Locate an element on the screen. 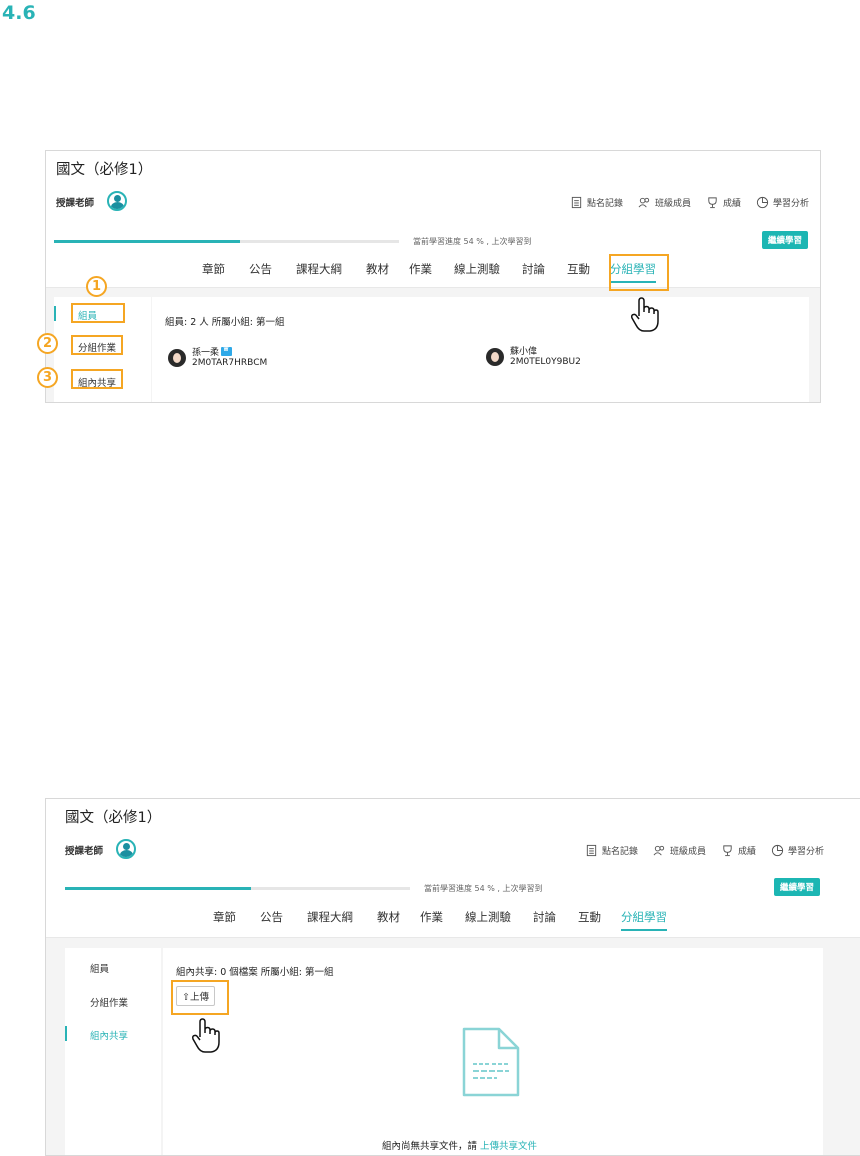 This screenshot has height=1156, width=860. member-id: 2M0TAR7HRBCM is located at coordinates (230, 363).